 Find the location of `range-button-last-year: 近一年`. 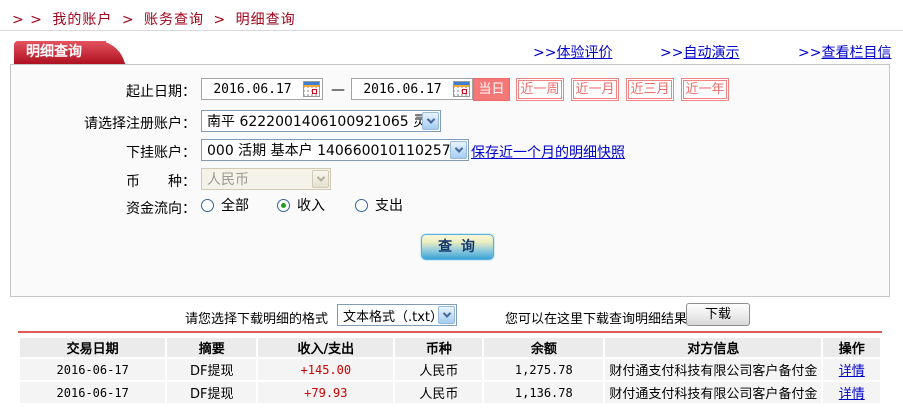

range-button-last-year: 近一年 is located at coordinates (705, 89).